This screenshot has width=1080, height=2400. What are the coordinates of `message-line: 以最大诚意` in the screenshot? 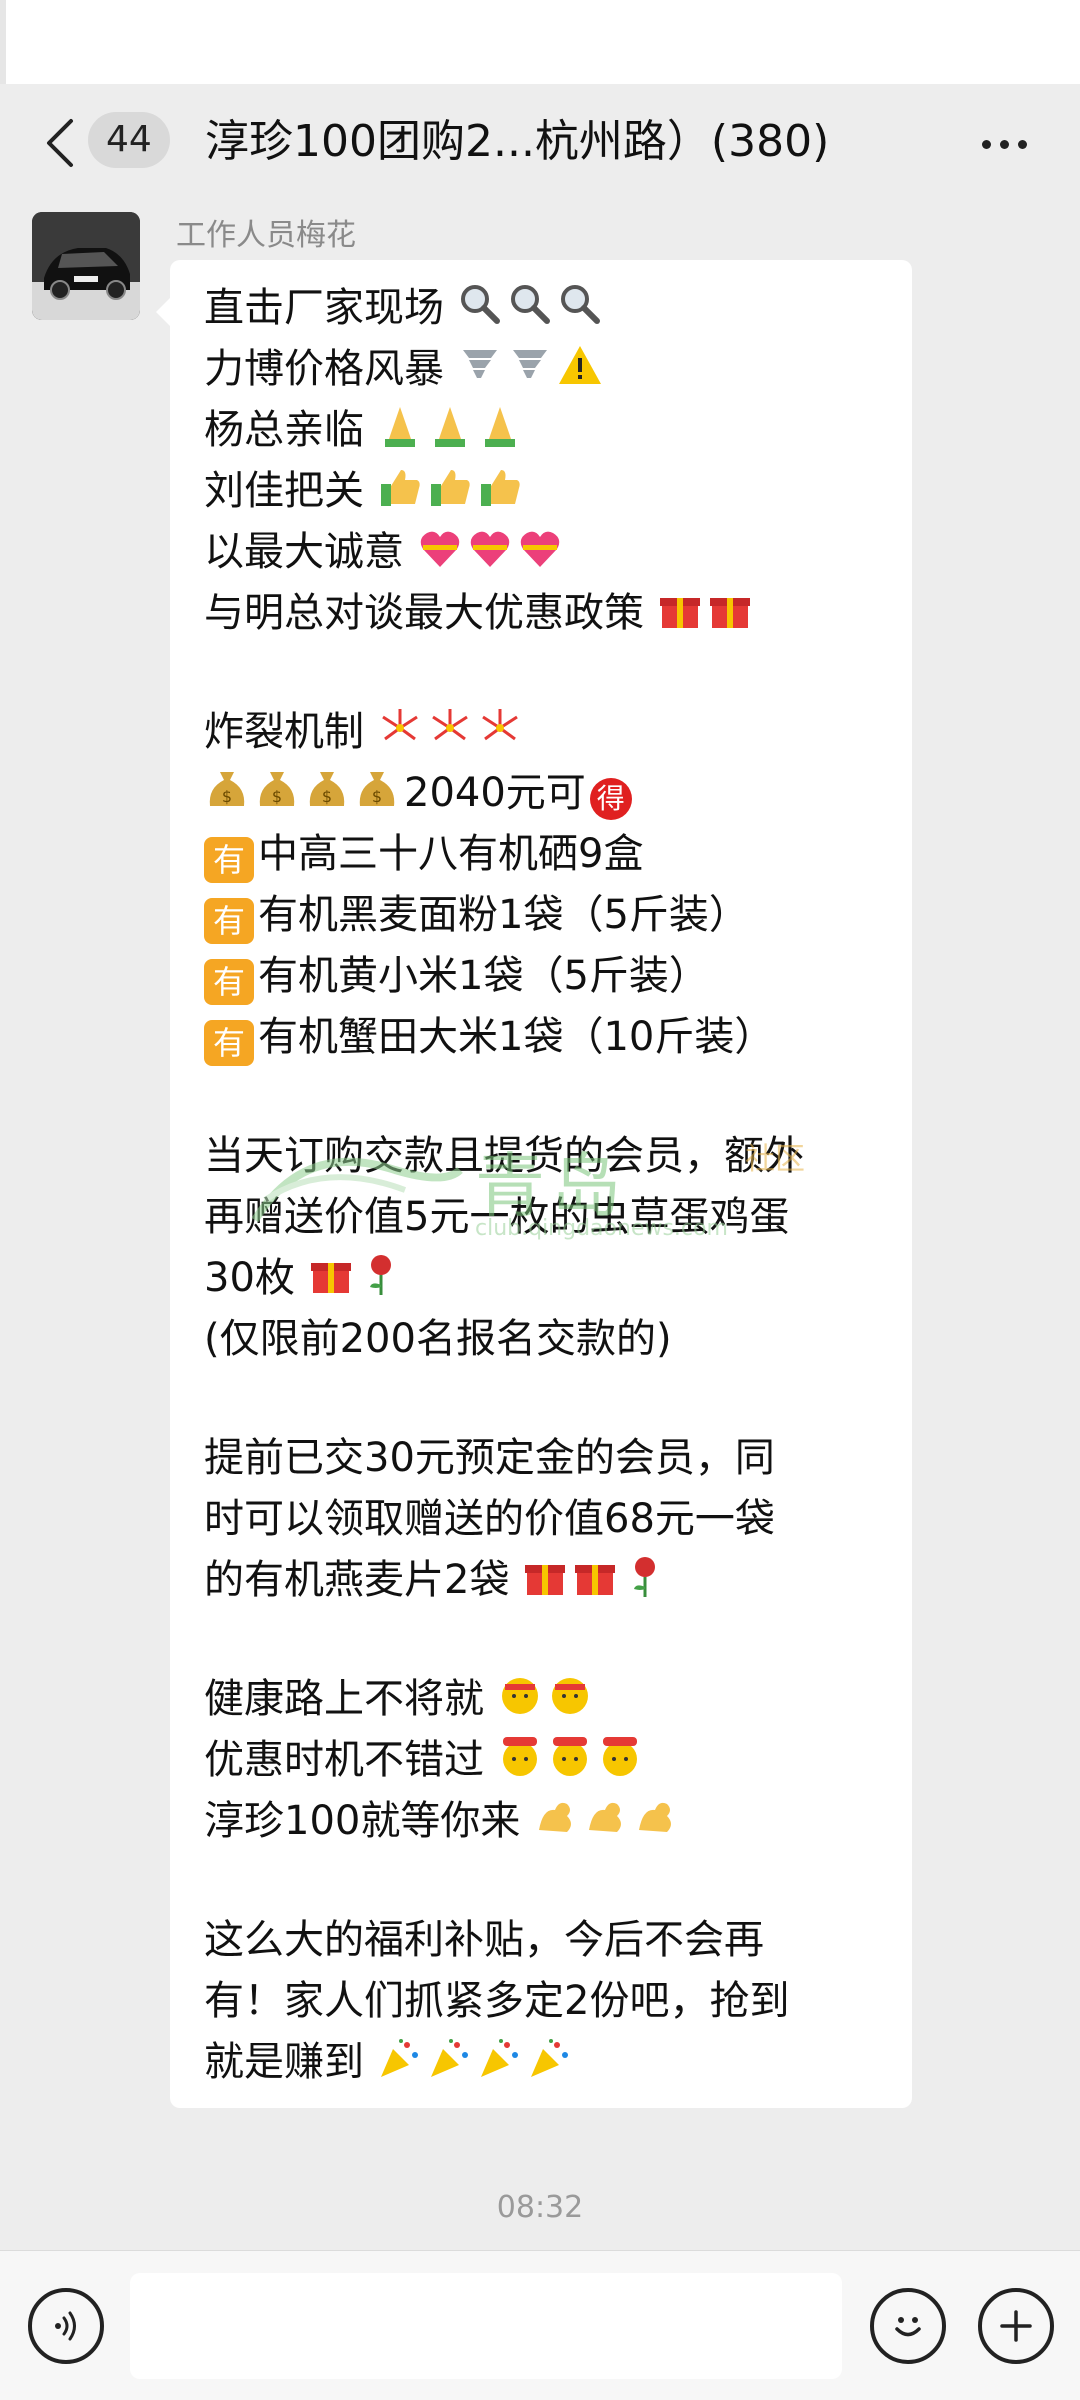 It's located at (549, 552).